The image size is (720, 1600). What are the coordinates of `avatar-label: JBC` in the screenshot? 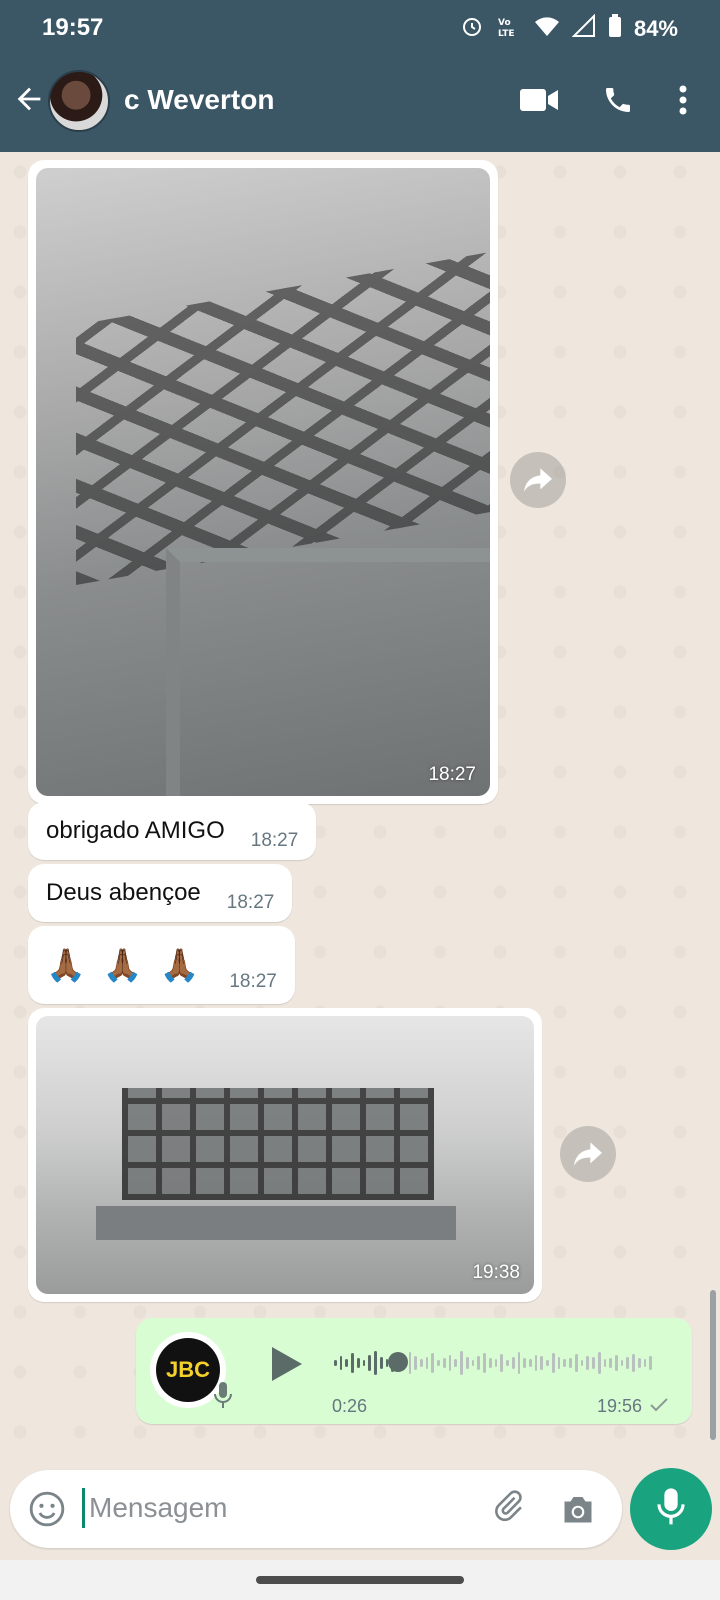 It's located at (188, 1370).